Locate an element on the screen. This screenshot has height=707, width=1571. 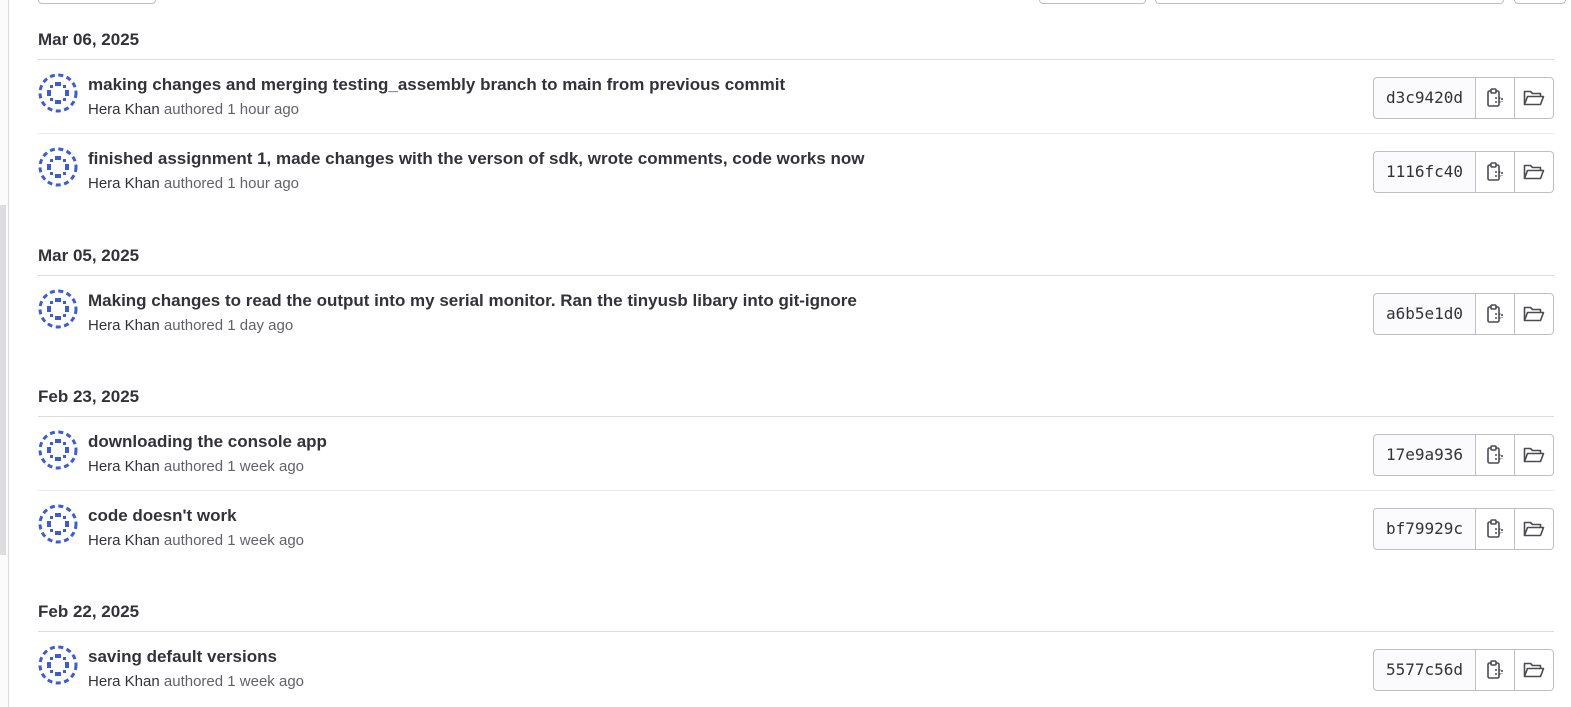
commit-title-link: saving default versions is located at coordinates (182, 657).